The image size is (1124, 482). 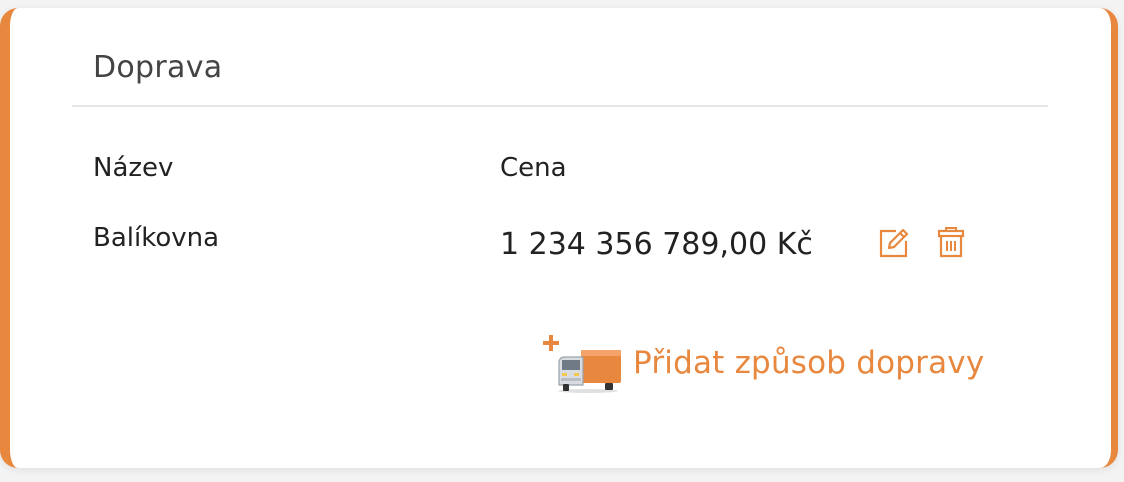 I want to click on edit-button, so click(x=893, y=243).